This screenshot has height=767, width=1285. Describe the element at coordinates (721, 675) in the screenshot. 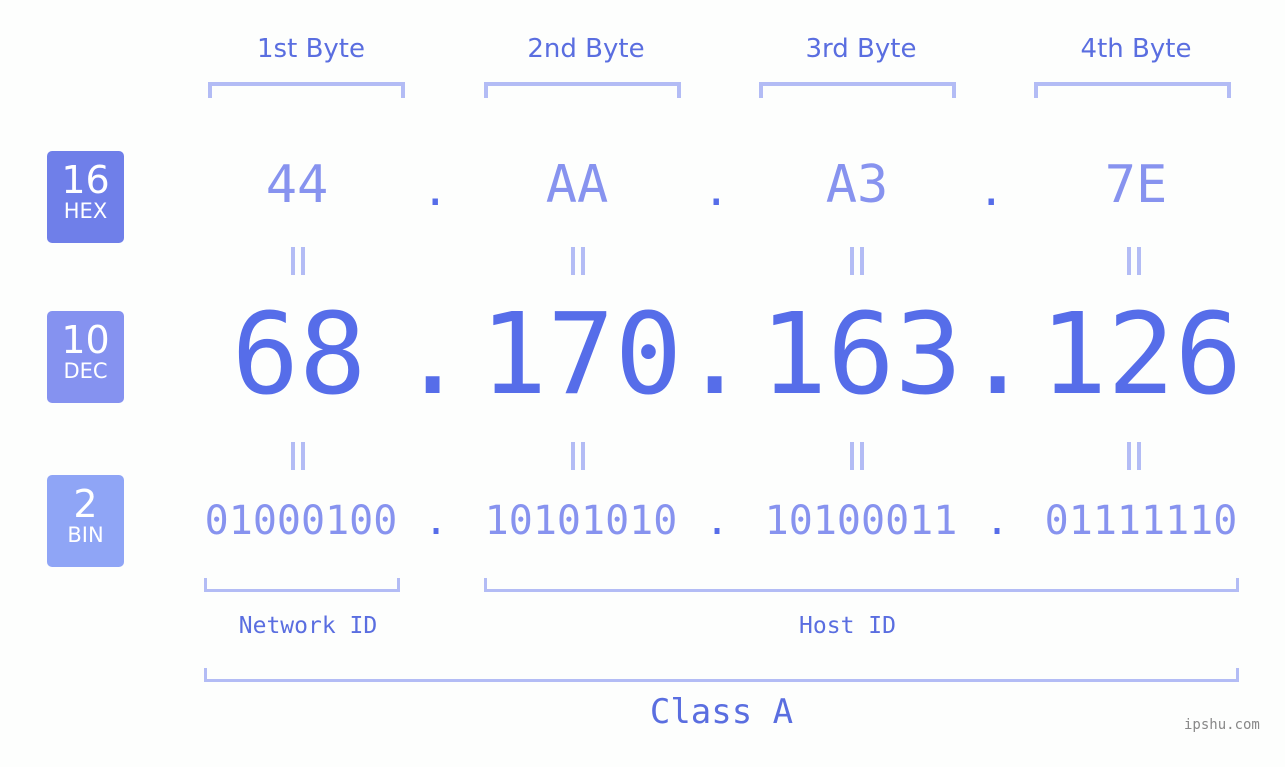

I see `class-bracket` at that location.